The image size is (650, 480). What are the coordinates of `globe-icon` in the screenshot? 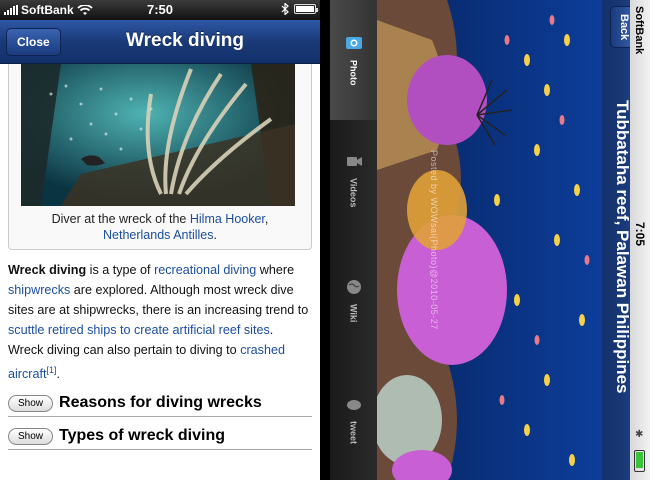 It's located at (353, 286).